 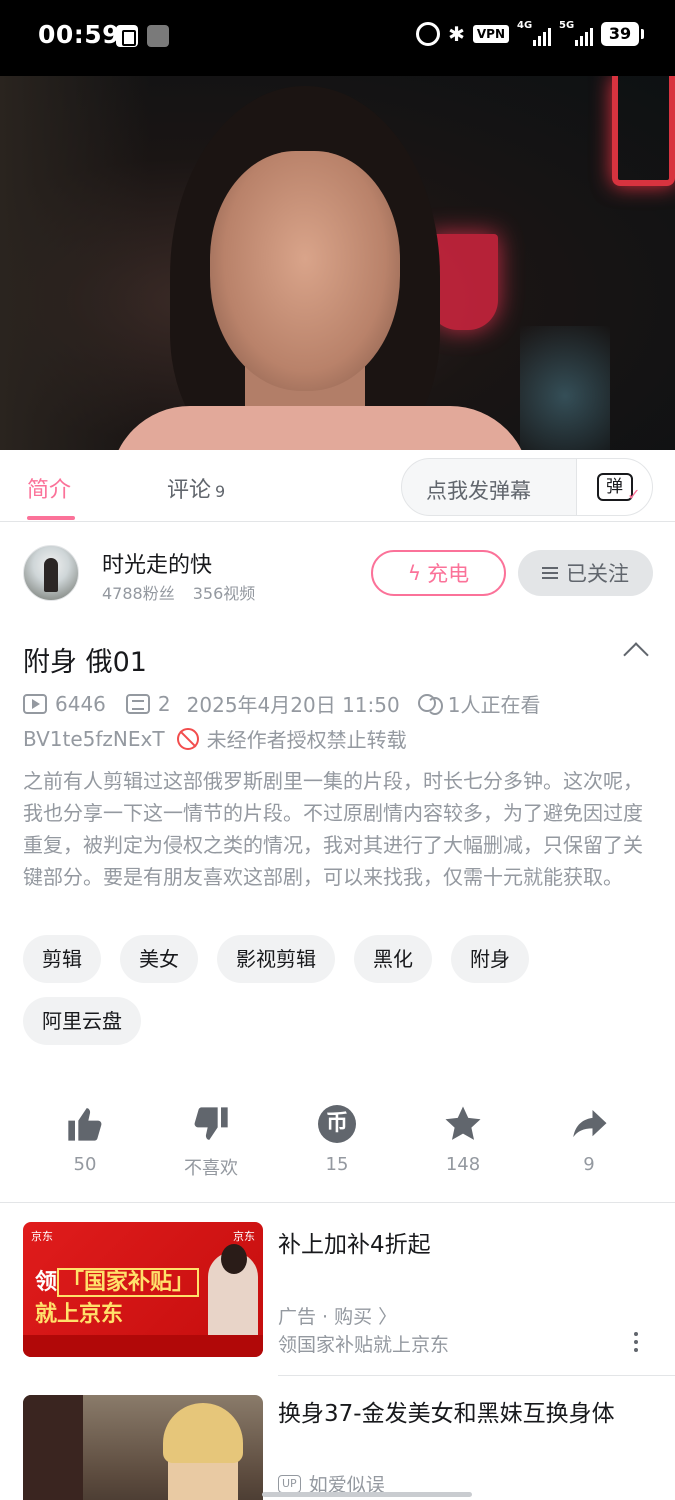 I want to click on tag-item: 附身, so click(x=490, y=959).